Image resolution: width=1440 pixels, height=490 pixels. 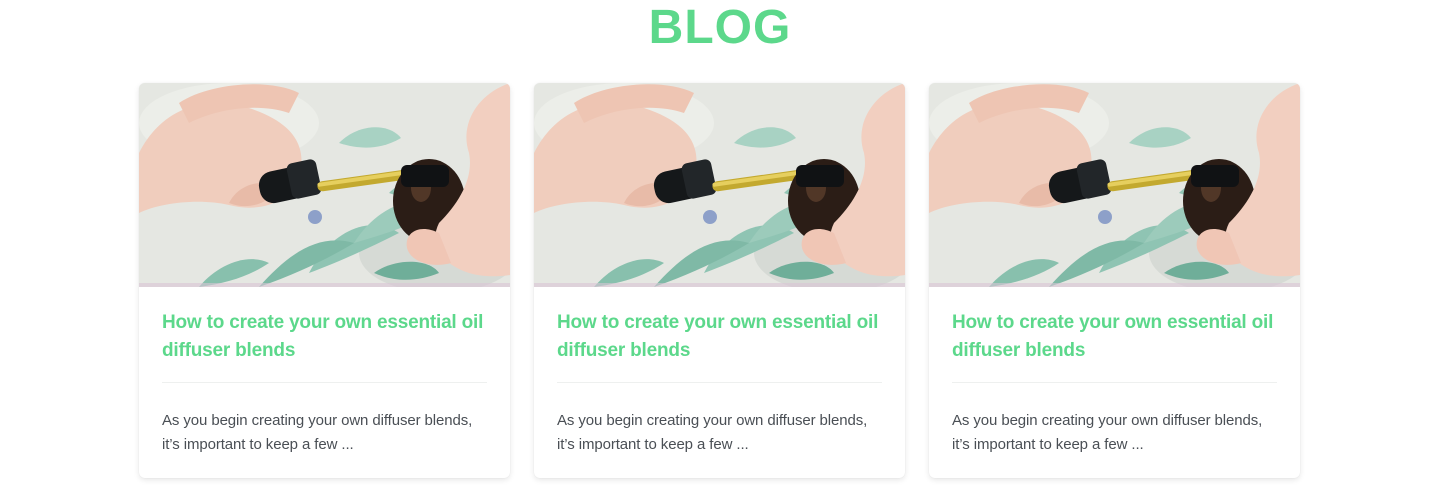 I want to click on section-title: BLOG, so click(x=720, y=27).